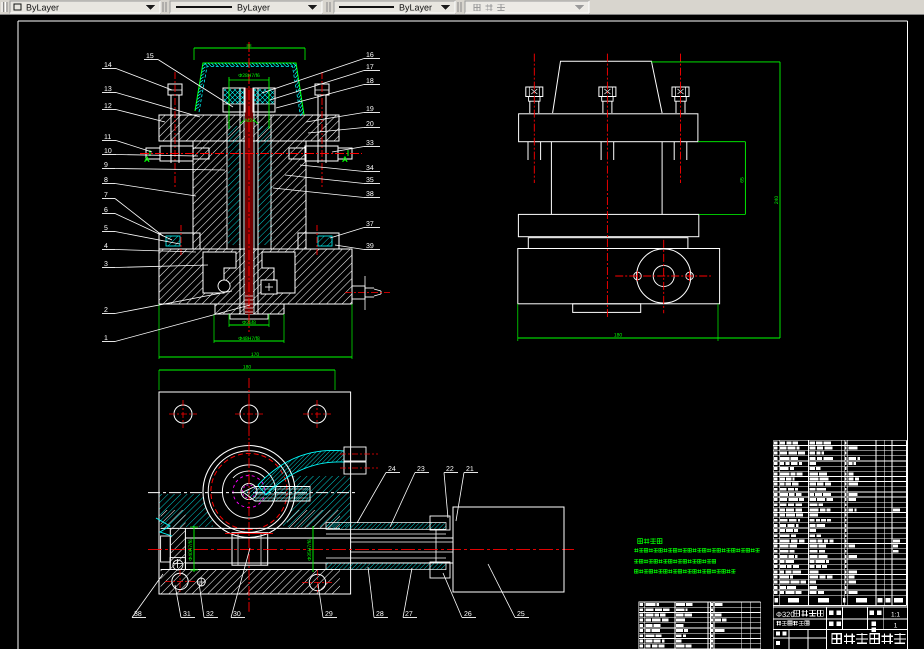 The image size is (924, 649). What do you see at coordinates (150, 56) in the screenshot?
I see `svg-text: 15` at bounding box center [150, 56].